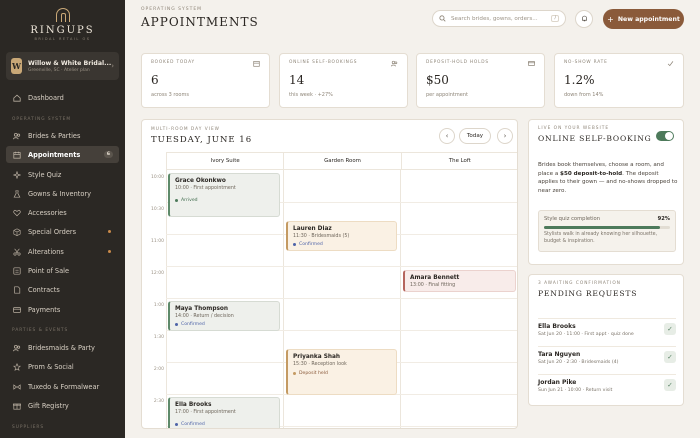  Describe the element at coordinates (157, 241) in the screenshot. I see `time-label: 11:00` at that location.